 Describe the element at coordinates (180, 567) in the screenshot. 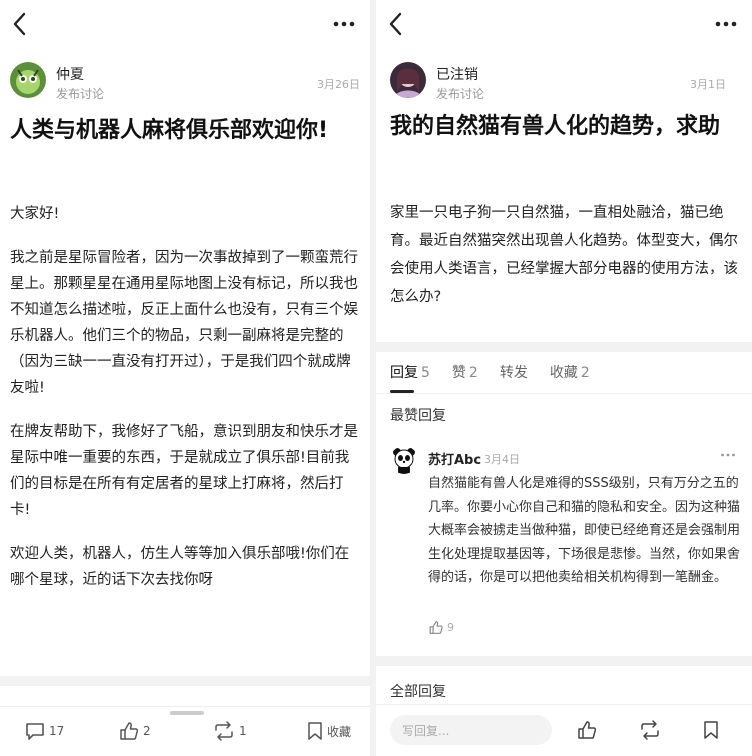

I see `post-paragraph: 欢迎人类，机器人，仿生人等等加入俱乐部哦!你们在哪个星球，近的话下次去找你呀` at that location.